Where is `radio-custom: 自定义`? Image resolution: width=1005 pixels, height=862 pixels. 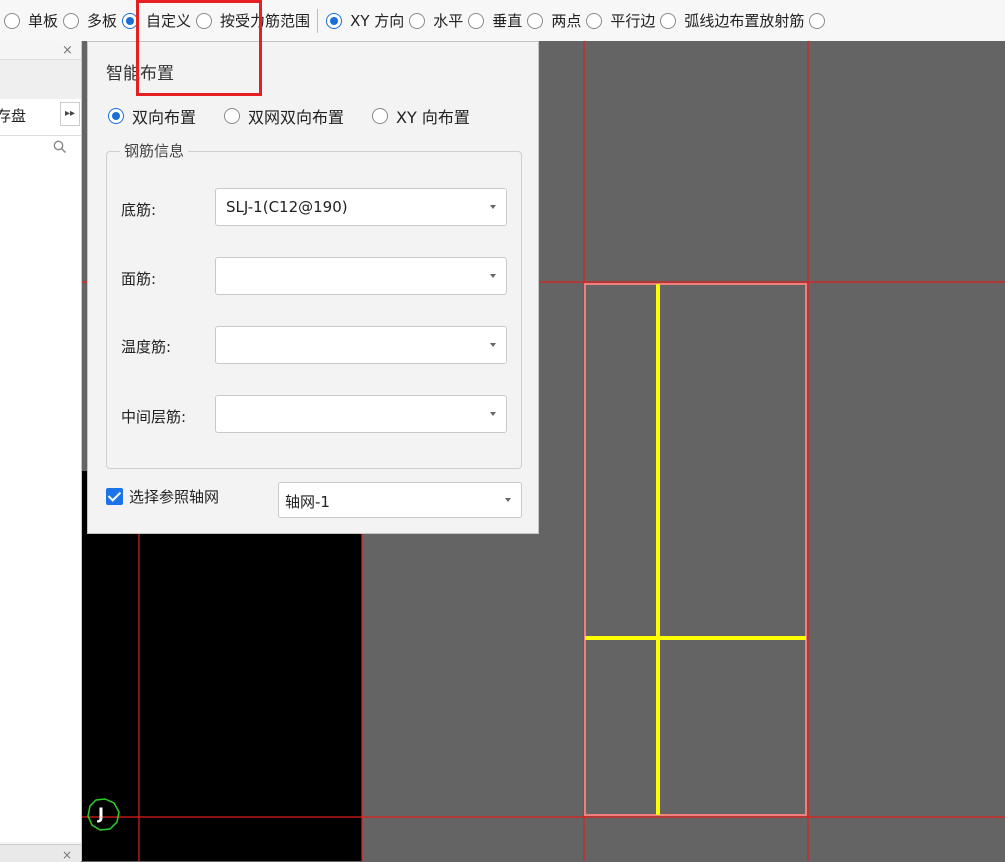 radio-custom: 自定义 is located at coordinates (159, 20).